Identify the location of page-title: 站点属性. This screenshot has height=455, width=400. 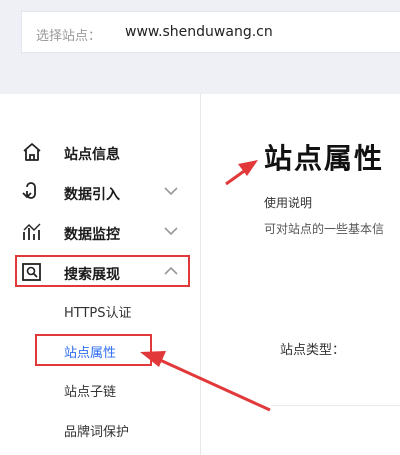
(324, 158).